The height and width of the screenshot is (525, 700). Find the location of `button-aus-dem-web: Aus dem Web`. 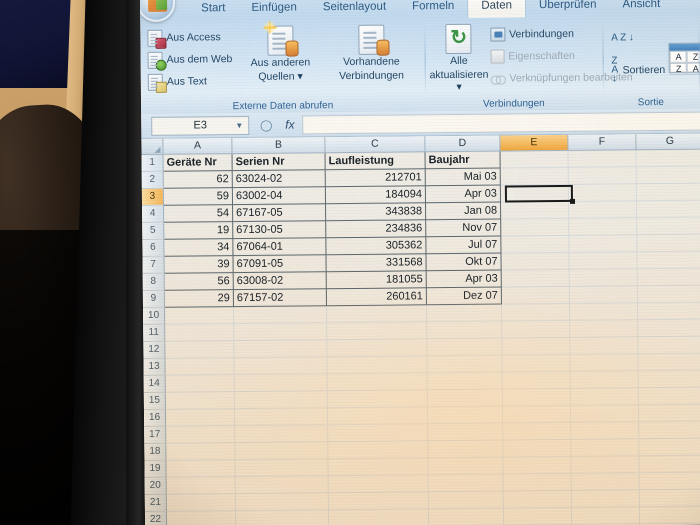

button-aus-dem-web: Aus dem Web is located at coordinates (192, 59).